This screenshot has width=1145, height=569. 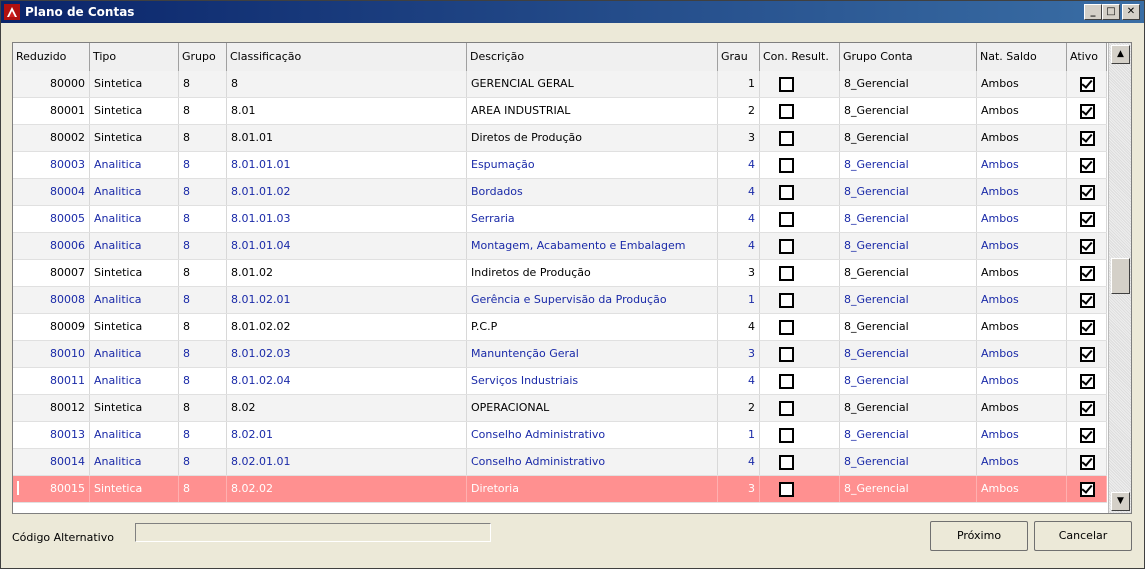 What do you see at coordinates (592, 246) in the screenshot?
I see `cell-descricao: Montagem, Acabamento e Embalagem` at bounding box center [592, 246].